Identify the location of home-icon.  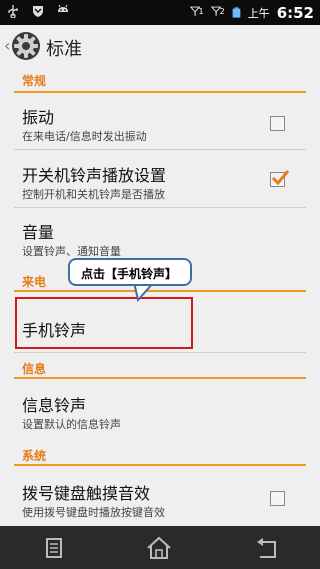
(159, 548).